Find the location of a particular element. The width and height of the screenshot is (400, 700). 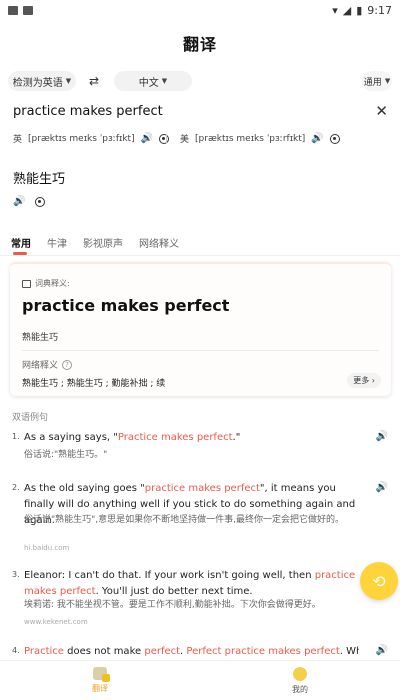

language-bar: 检测为英语 ▼ ⇄ 中文 ▼ 通用 ▼ is located at coordinates (200, 81).